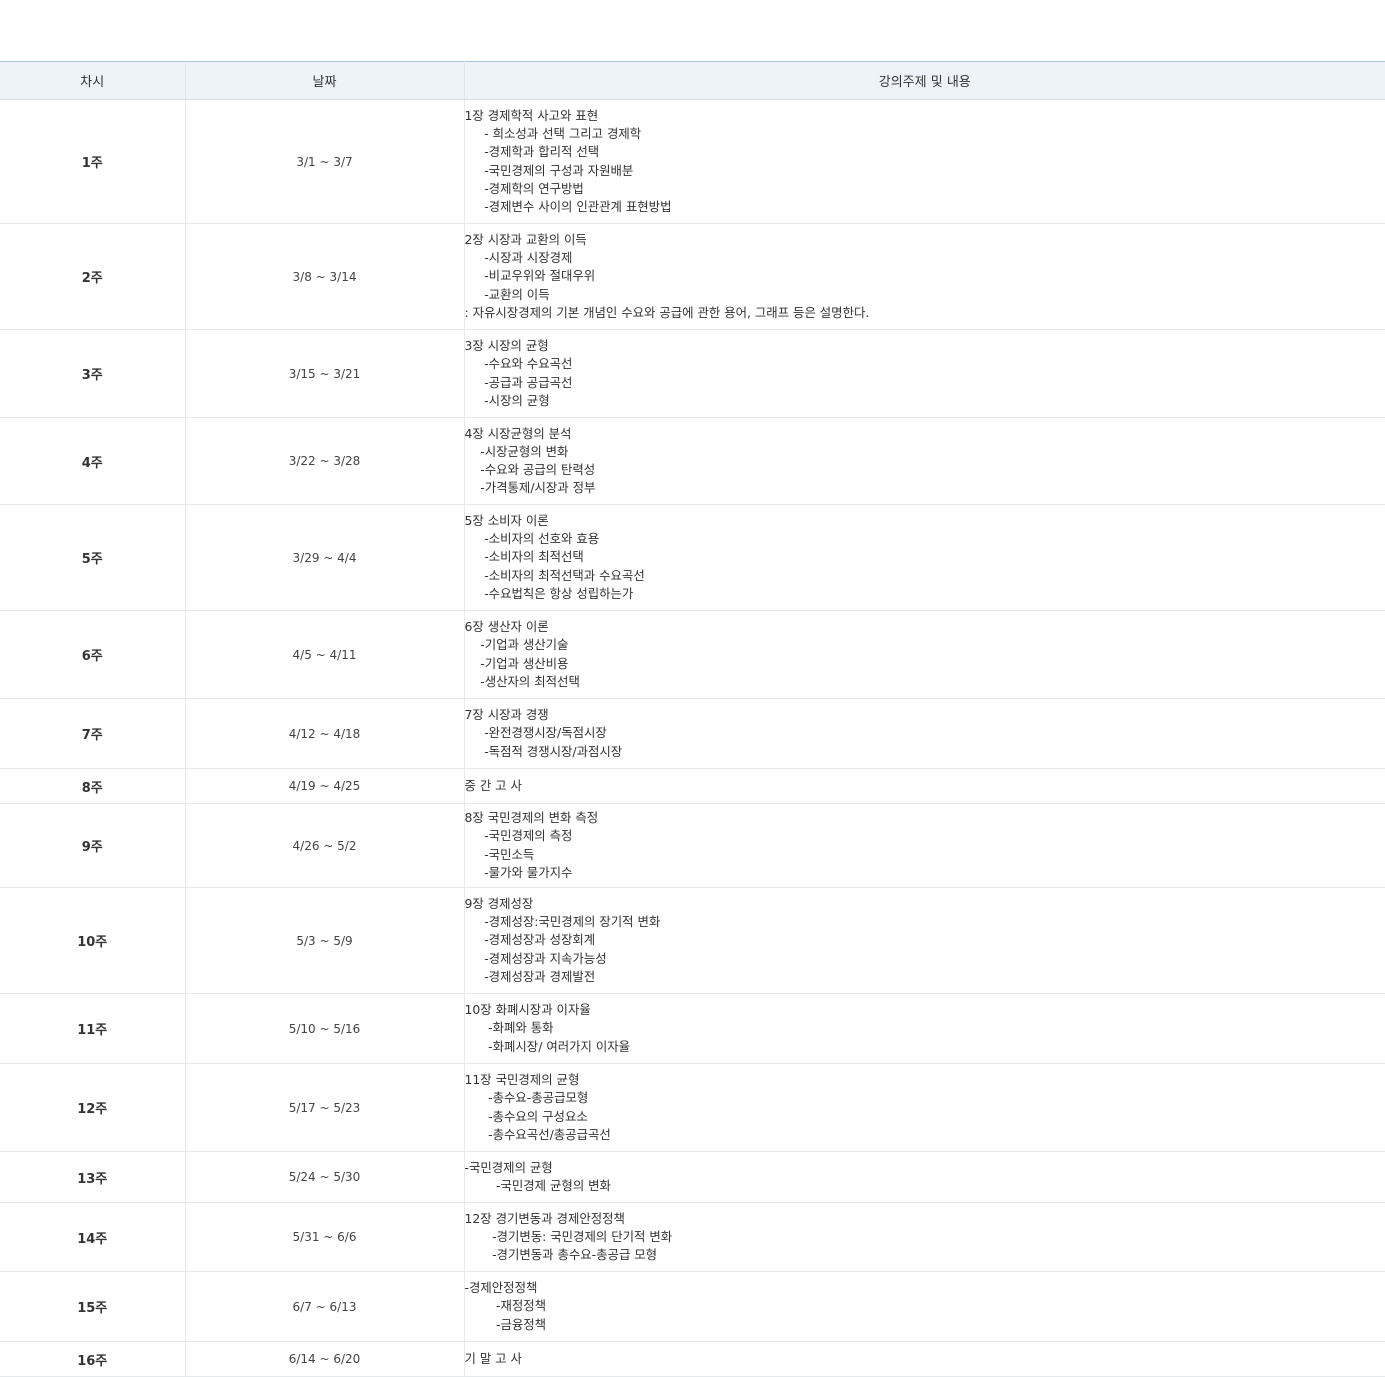 This screenshot has height=1377, width=1385. What do you see at coordinates (93, 80) in the screenshot?
I see `header-session: 차시` at bounding box center [93, 80].